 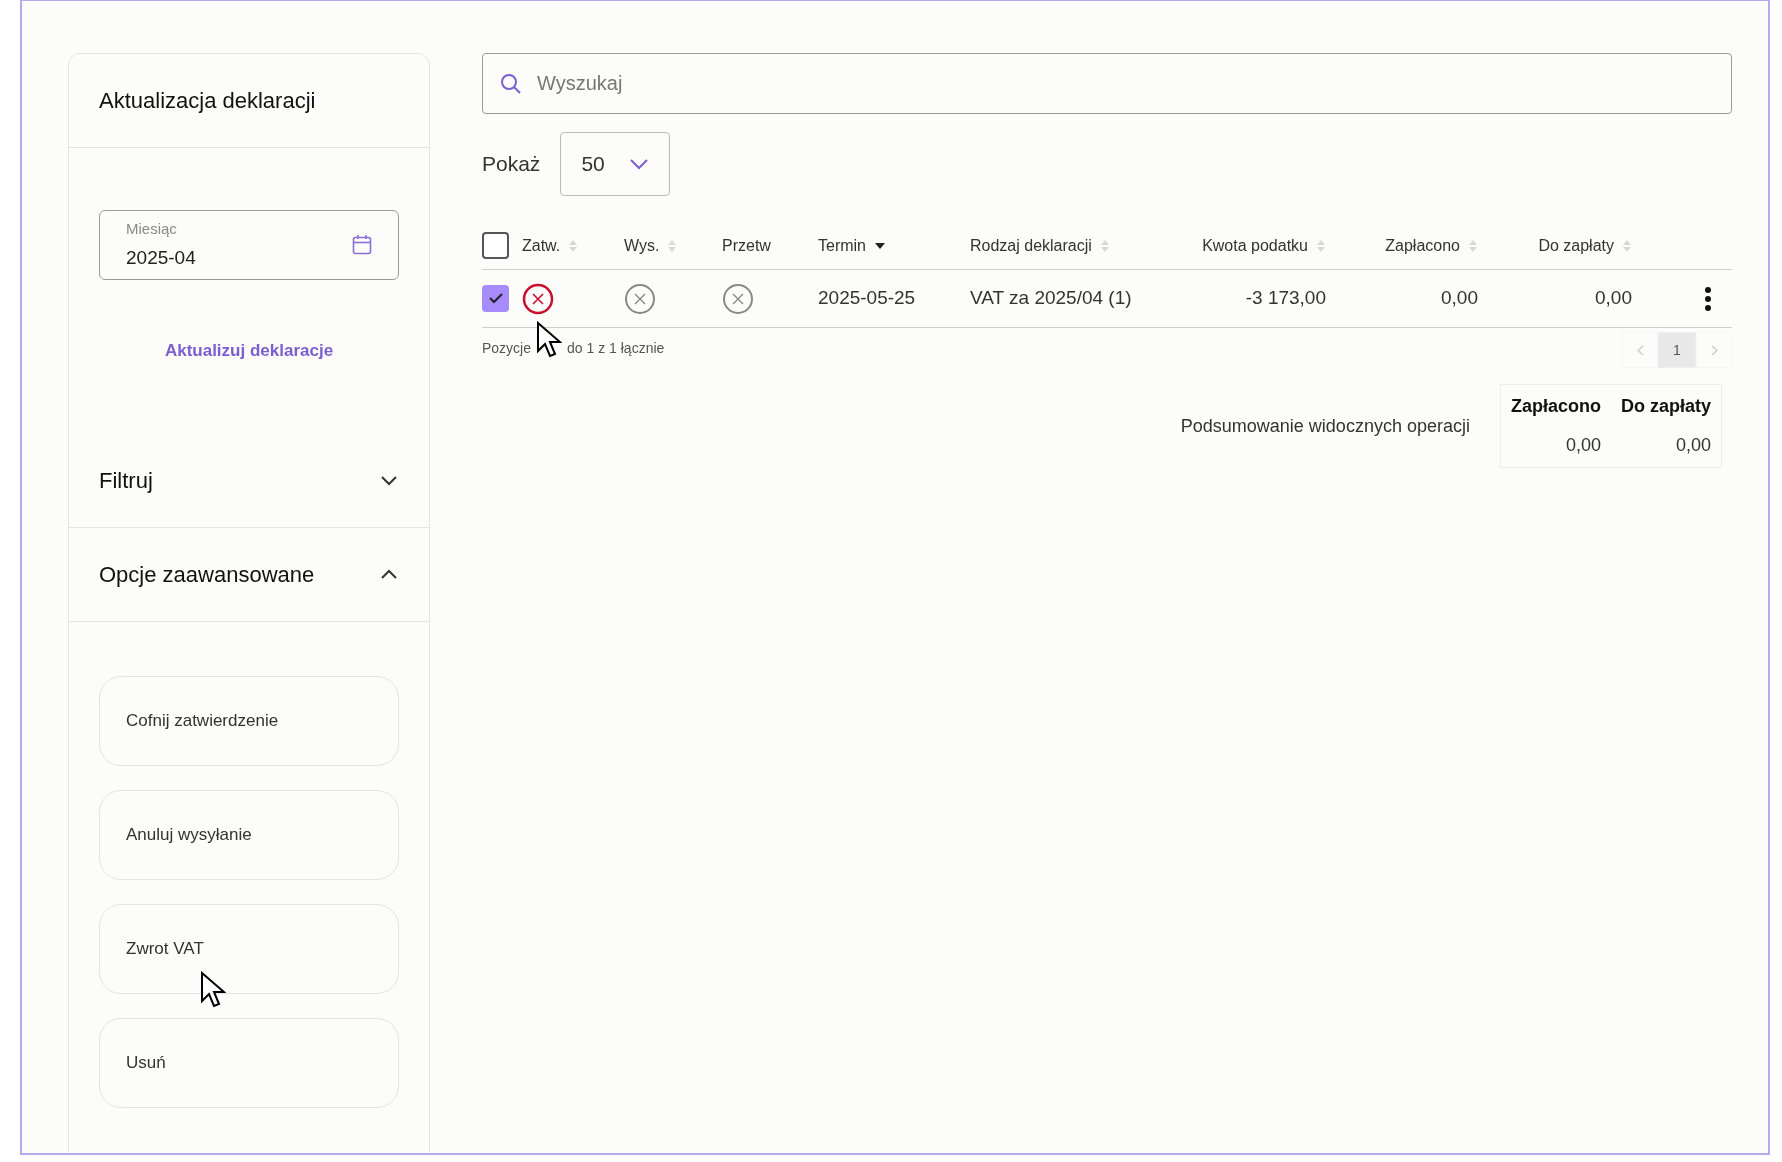 I want to click on table-cell-text: -3 173,00, so click(x=1285, y=298).